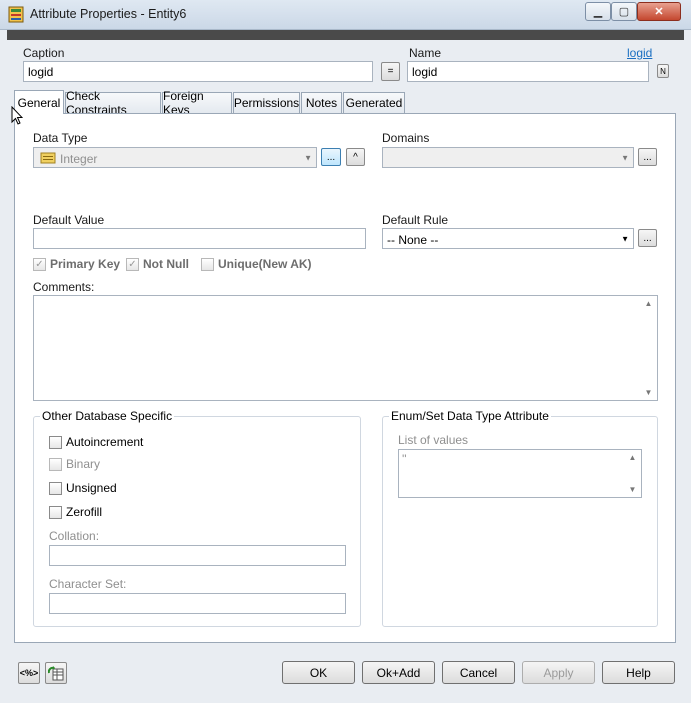  I want to click on cancel-button: Cancel, so click(478, 672).